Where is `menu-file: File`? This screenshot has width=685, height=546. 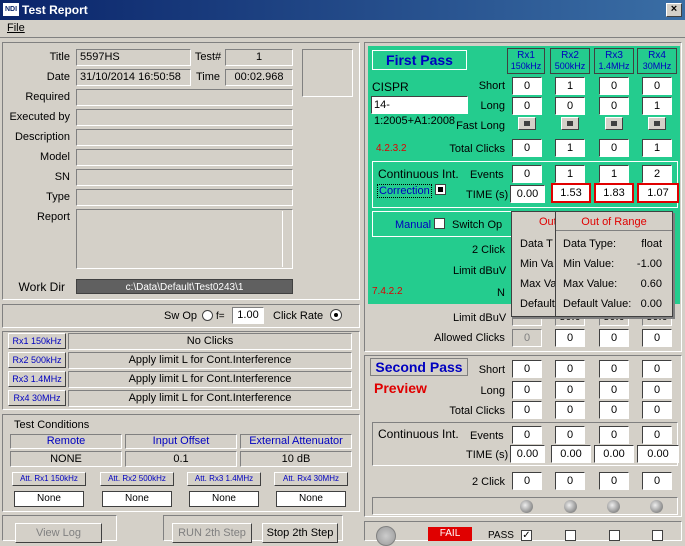 menu-file: File is located at coordinates (16, 28).